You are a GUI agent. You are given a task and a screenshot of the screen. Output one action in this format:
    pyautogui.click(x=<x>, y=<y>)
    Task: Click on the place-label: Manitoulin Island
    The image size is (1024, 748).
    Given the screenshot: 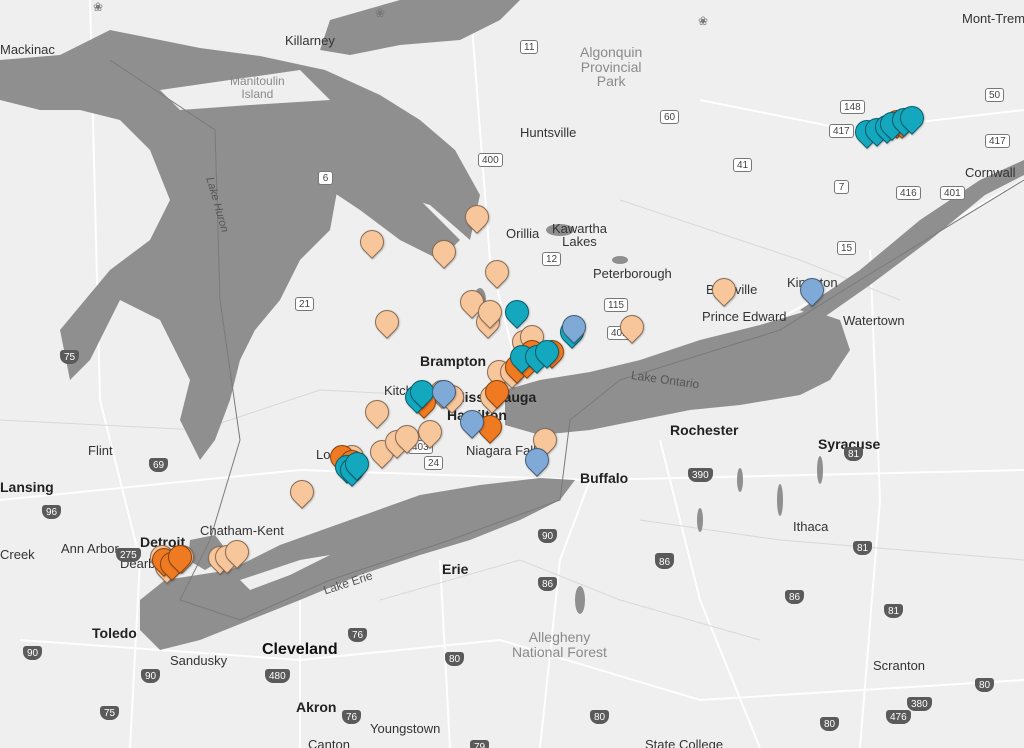 What is the action you would take?
    pyautogui.click(x=257, y=87)
    